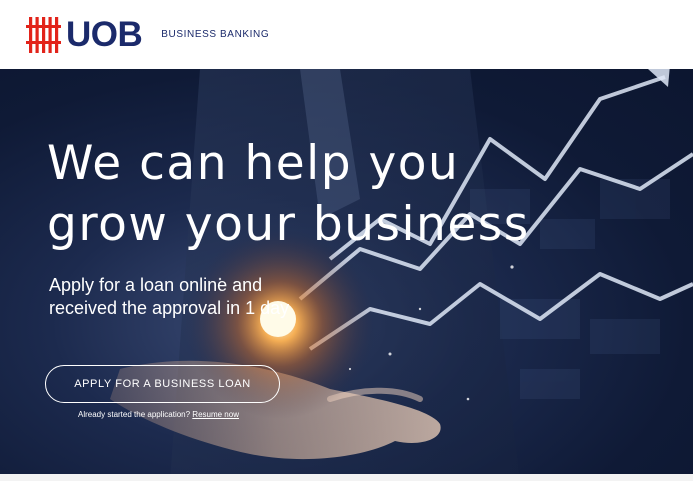 This screenshot has height=481, width=693. Describe the element at coordinates (346, 477) in the screenshot. I see `page-bottom-strip` at that location.